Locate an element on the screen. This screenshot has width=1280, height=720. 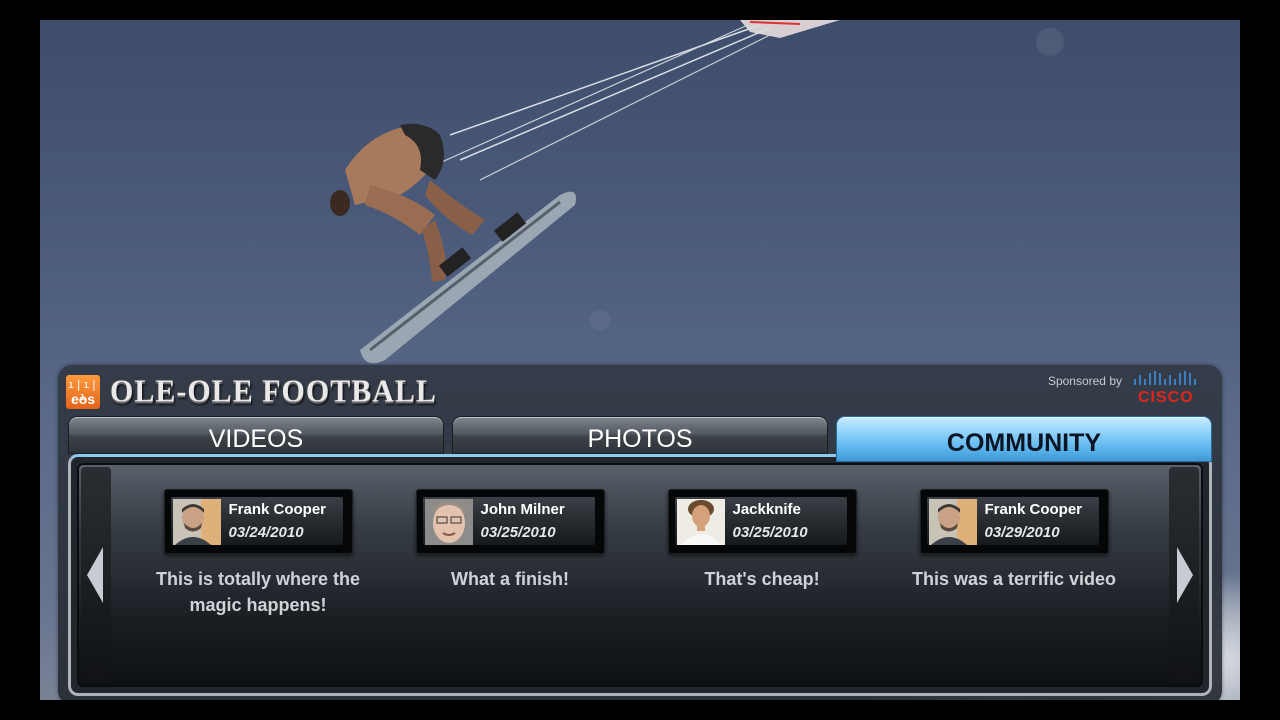
chevron-right-icon is located at coordinates (1185, 575).